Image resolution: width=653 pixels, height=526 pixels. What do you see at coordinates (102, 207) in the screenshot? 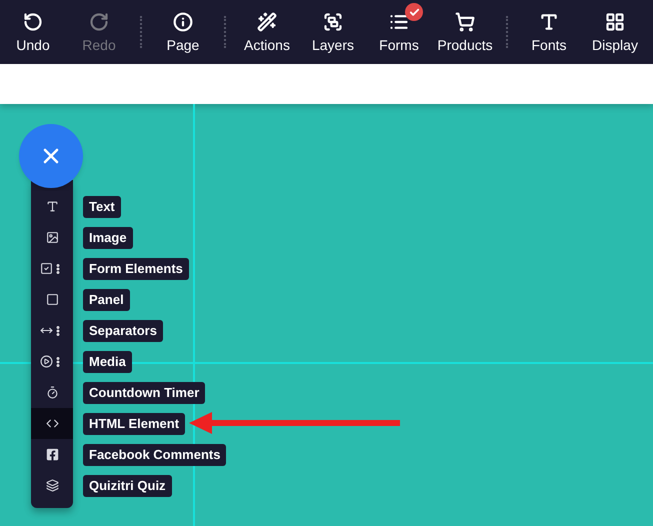
I see `menu-item-label: Text` at bounding box center [102, 207].